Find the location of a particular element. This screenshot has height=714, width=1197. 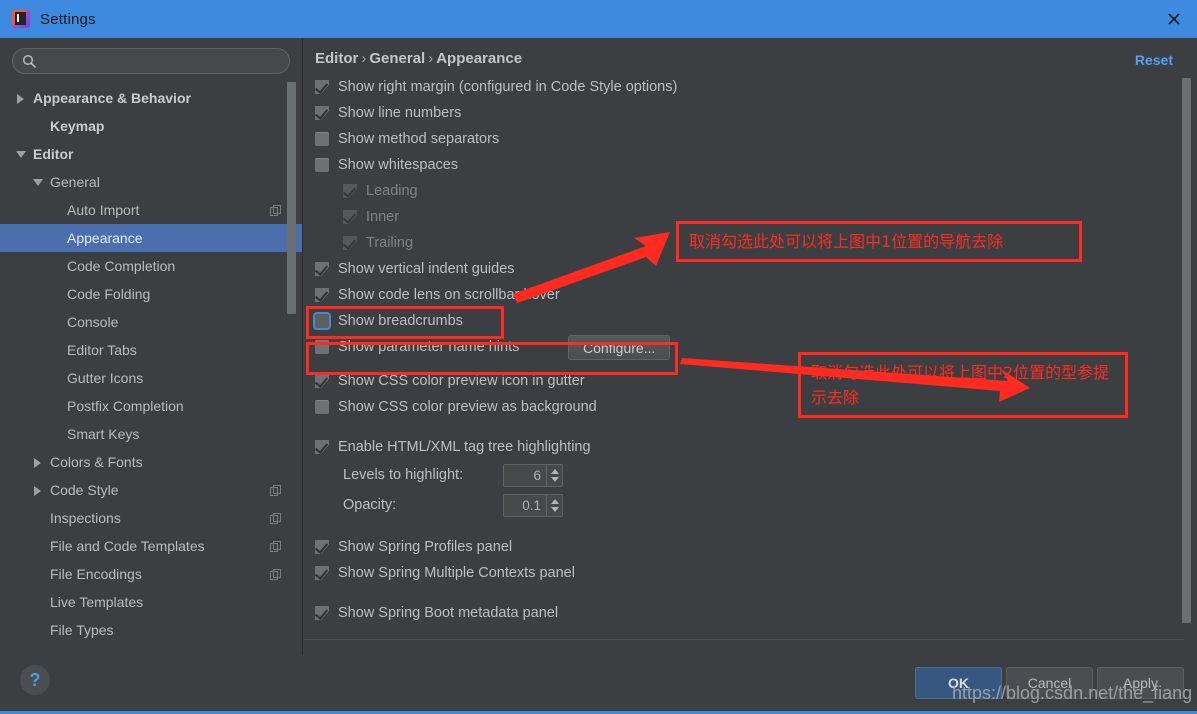

sidebar-item-label: Gutter Icons is located at coordinates (105, 378).